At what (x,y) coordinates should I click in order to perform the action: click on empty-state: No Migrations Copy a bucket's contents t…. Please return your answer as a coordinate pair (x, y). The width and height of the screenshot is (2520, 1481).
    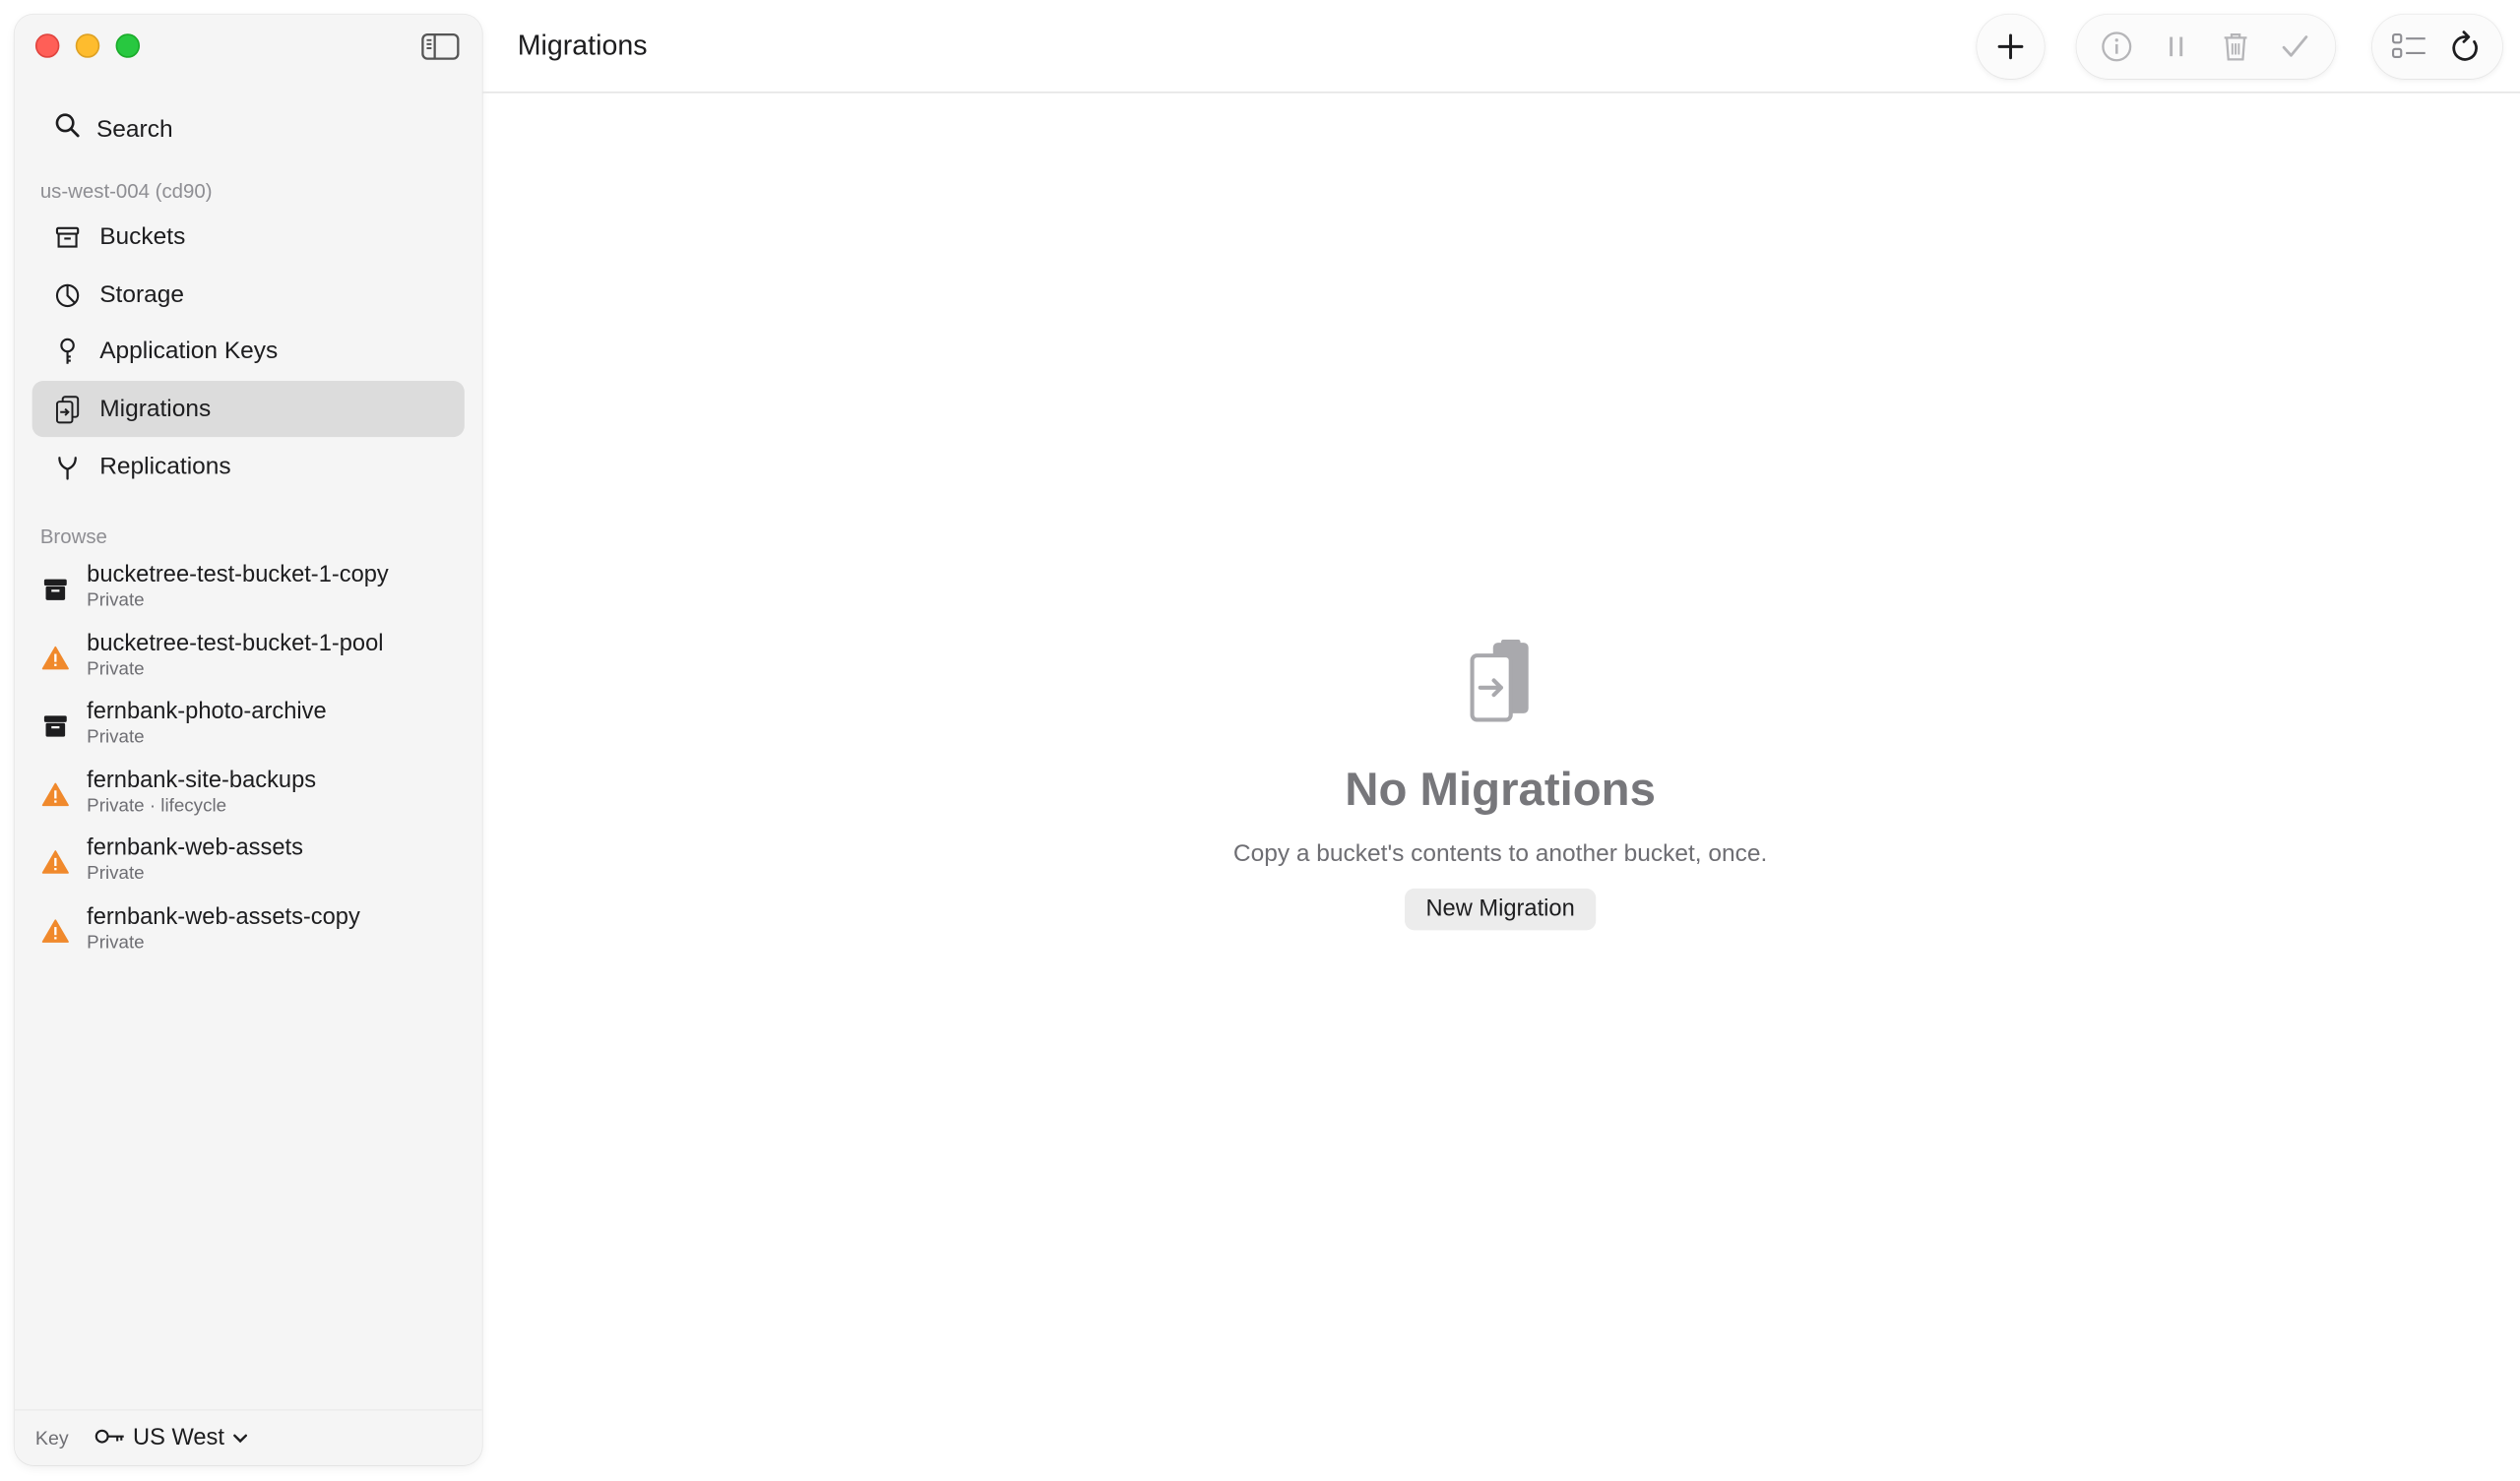
    Looking at the image, I should click on (1500, 785).